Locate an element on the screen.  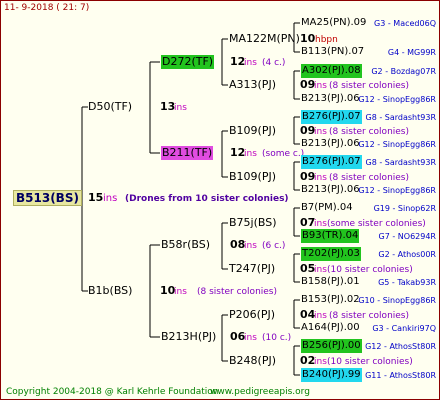
gen3-sister-note: (10 sister colonies) is located at coordinates (370, 362).